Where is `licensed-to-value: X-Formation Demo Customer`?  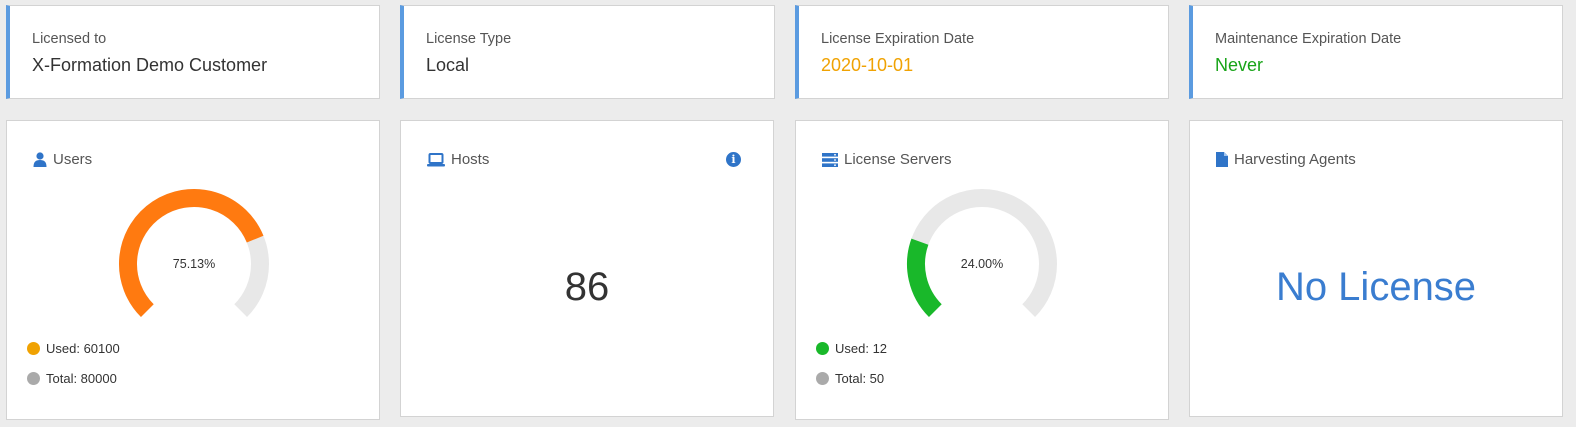
licensed-to-value: X-Formation Demo Customer is located at coordinates (150, 65).